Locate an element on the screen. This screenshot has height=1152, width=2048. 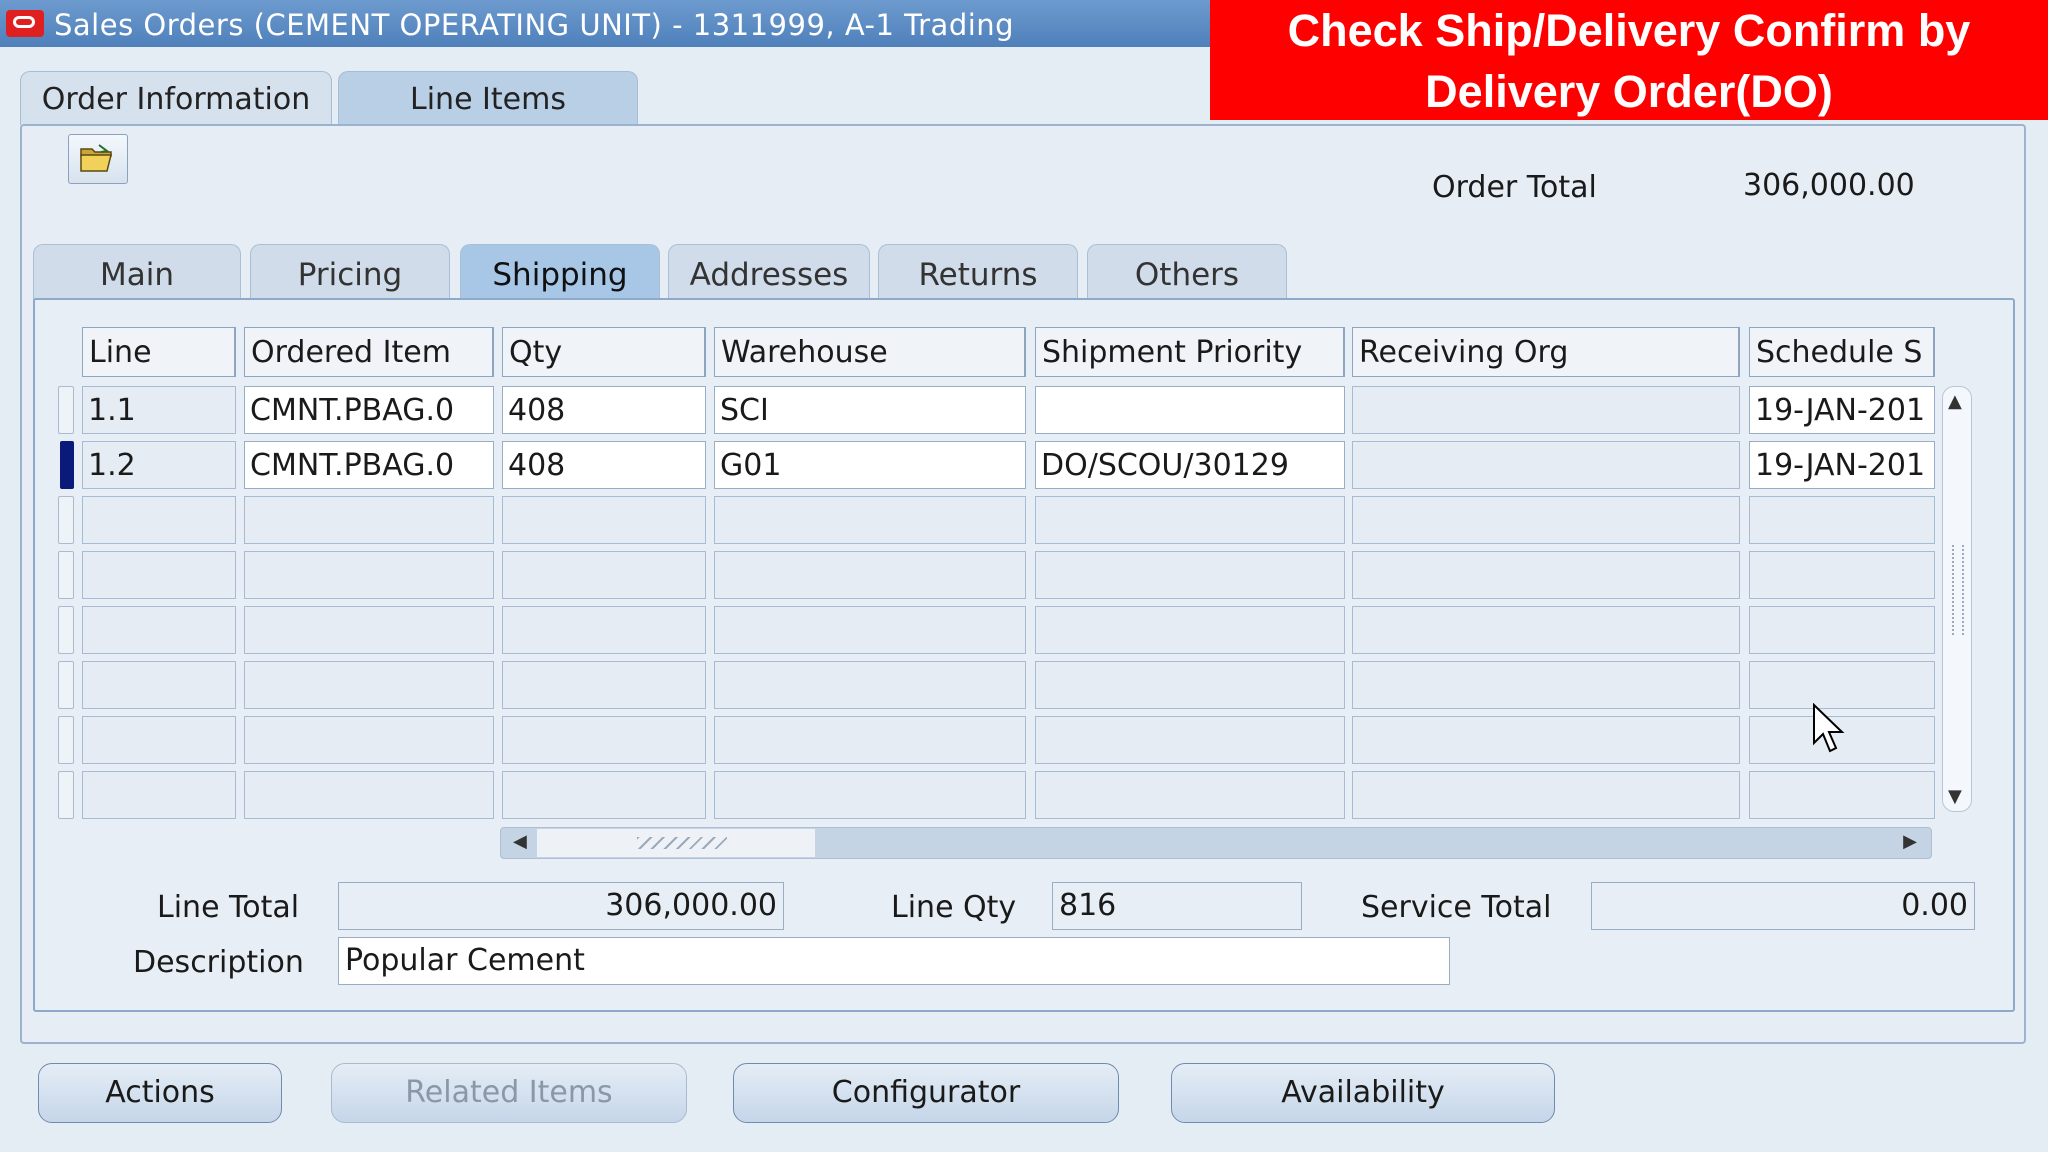
banner-line-1: Check Ship/Delivery Confirm by is located at coordinates (1629, 30).